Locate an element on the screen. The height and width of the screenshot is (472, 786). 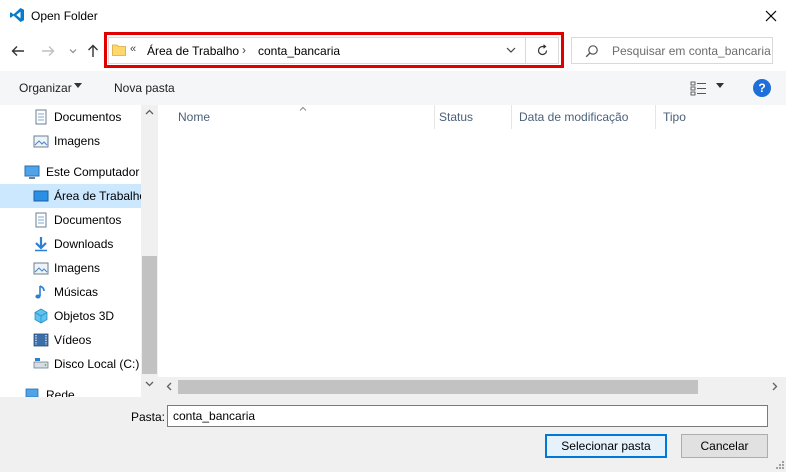
sidebar-item-objetos-3d: Objetos 3D is located at coordinates (70, 316).